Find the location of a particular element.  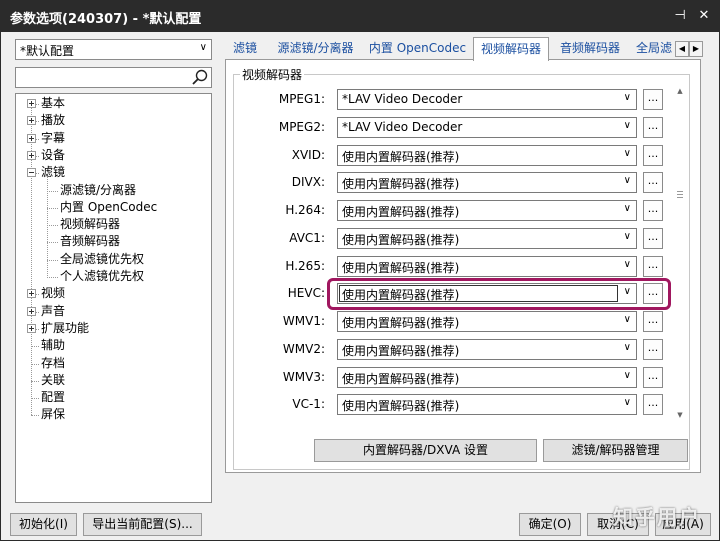

title-bar: 参数选项(240307) - *默认配置 ⊣ ✕ is located at coordinates (360, 16).